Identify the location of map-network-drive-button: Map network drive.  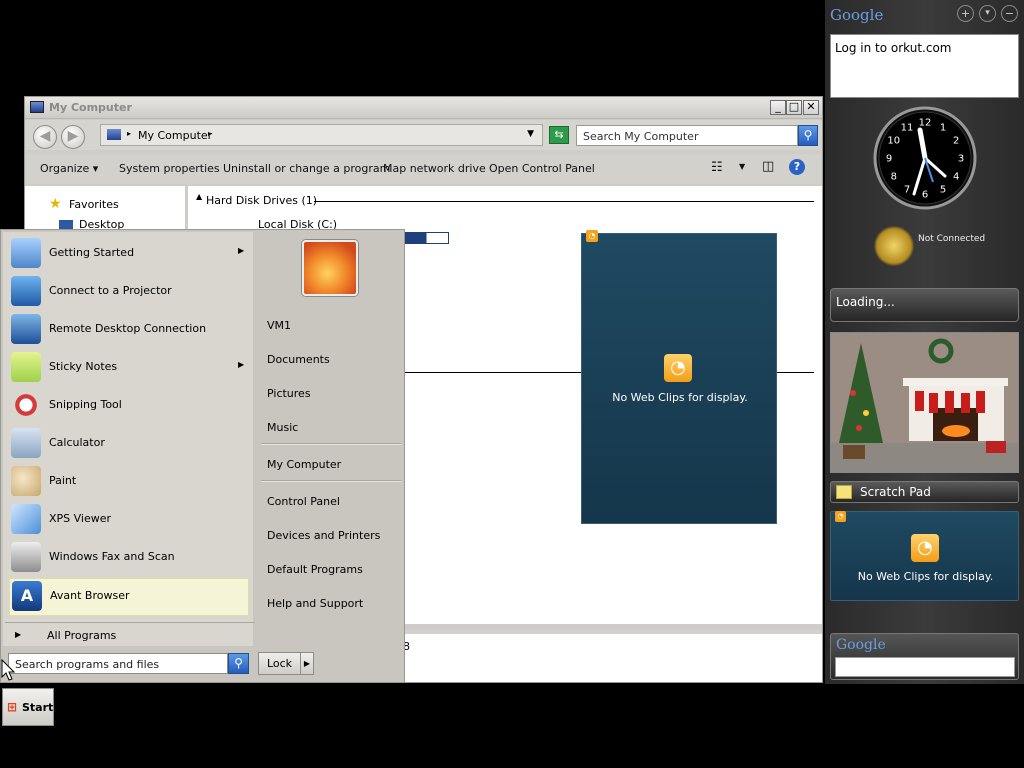
(434, 168).